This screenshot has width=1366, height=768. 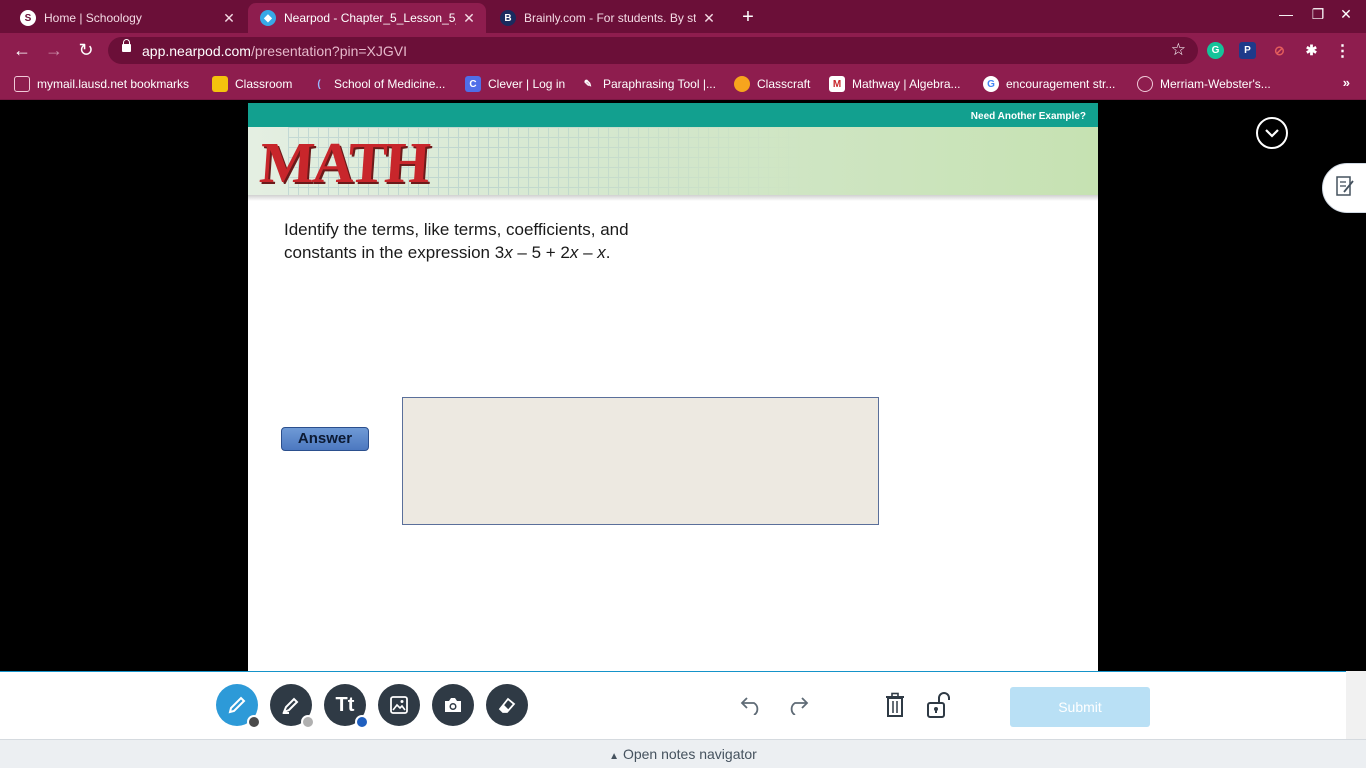 I want to click on back-icon: ←, so click(x=22, y=50).